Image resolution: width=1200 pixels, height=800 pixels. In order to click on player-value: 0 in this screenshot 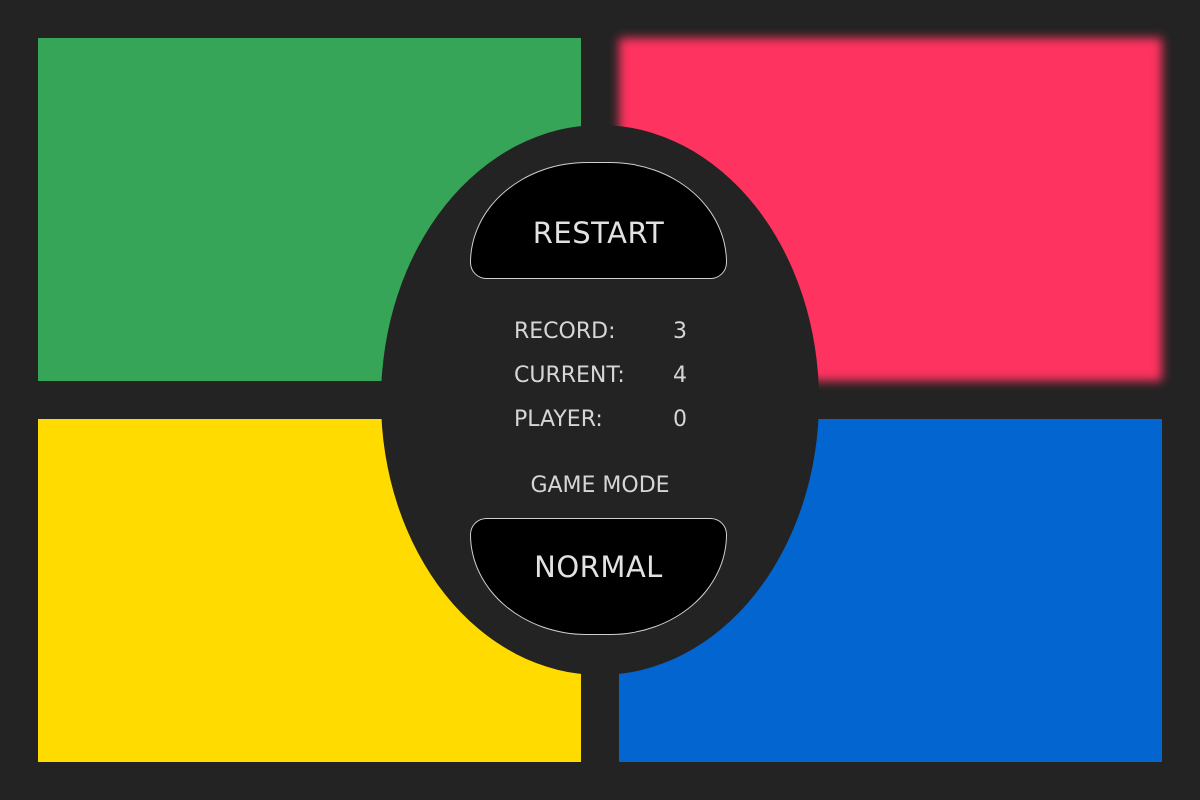, I will do `click(680, 419)`.